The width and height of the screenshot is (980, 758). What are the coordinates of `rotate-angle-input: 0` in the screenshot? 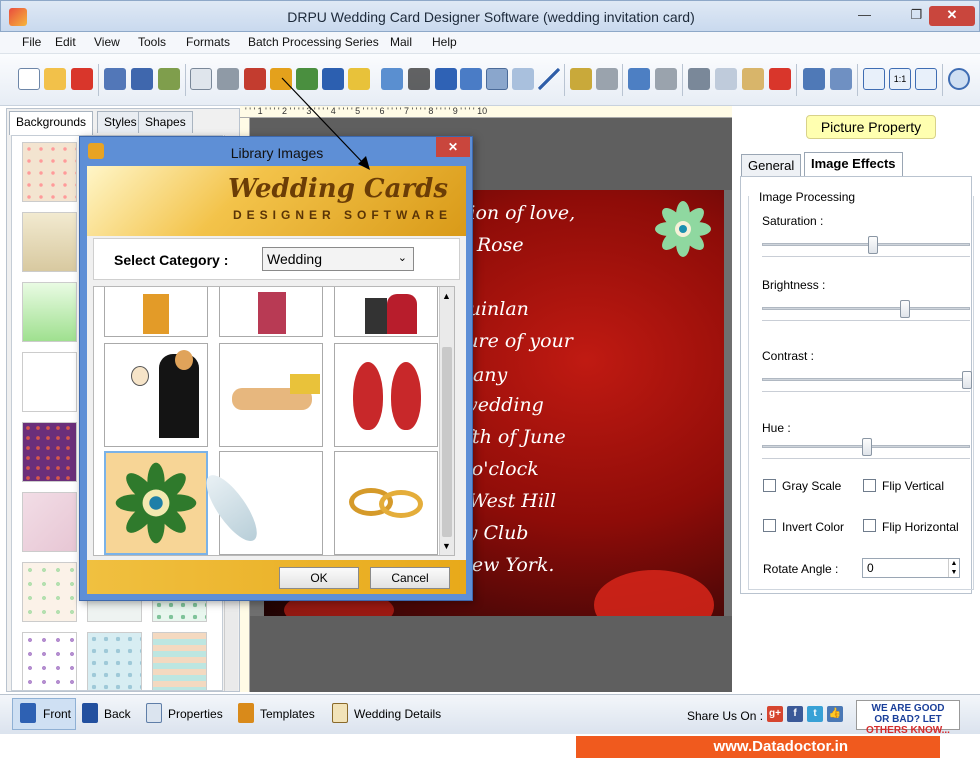 It's located at (911, 568).